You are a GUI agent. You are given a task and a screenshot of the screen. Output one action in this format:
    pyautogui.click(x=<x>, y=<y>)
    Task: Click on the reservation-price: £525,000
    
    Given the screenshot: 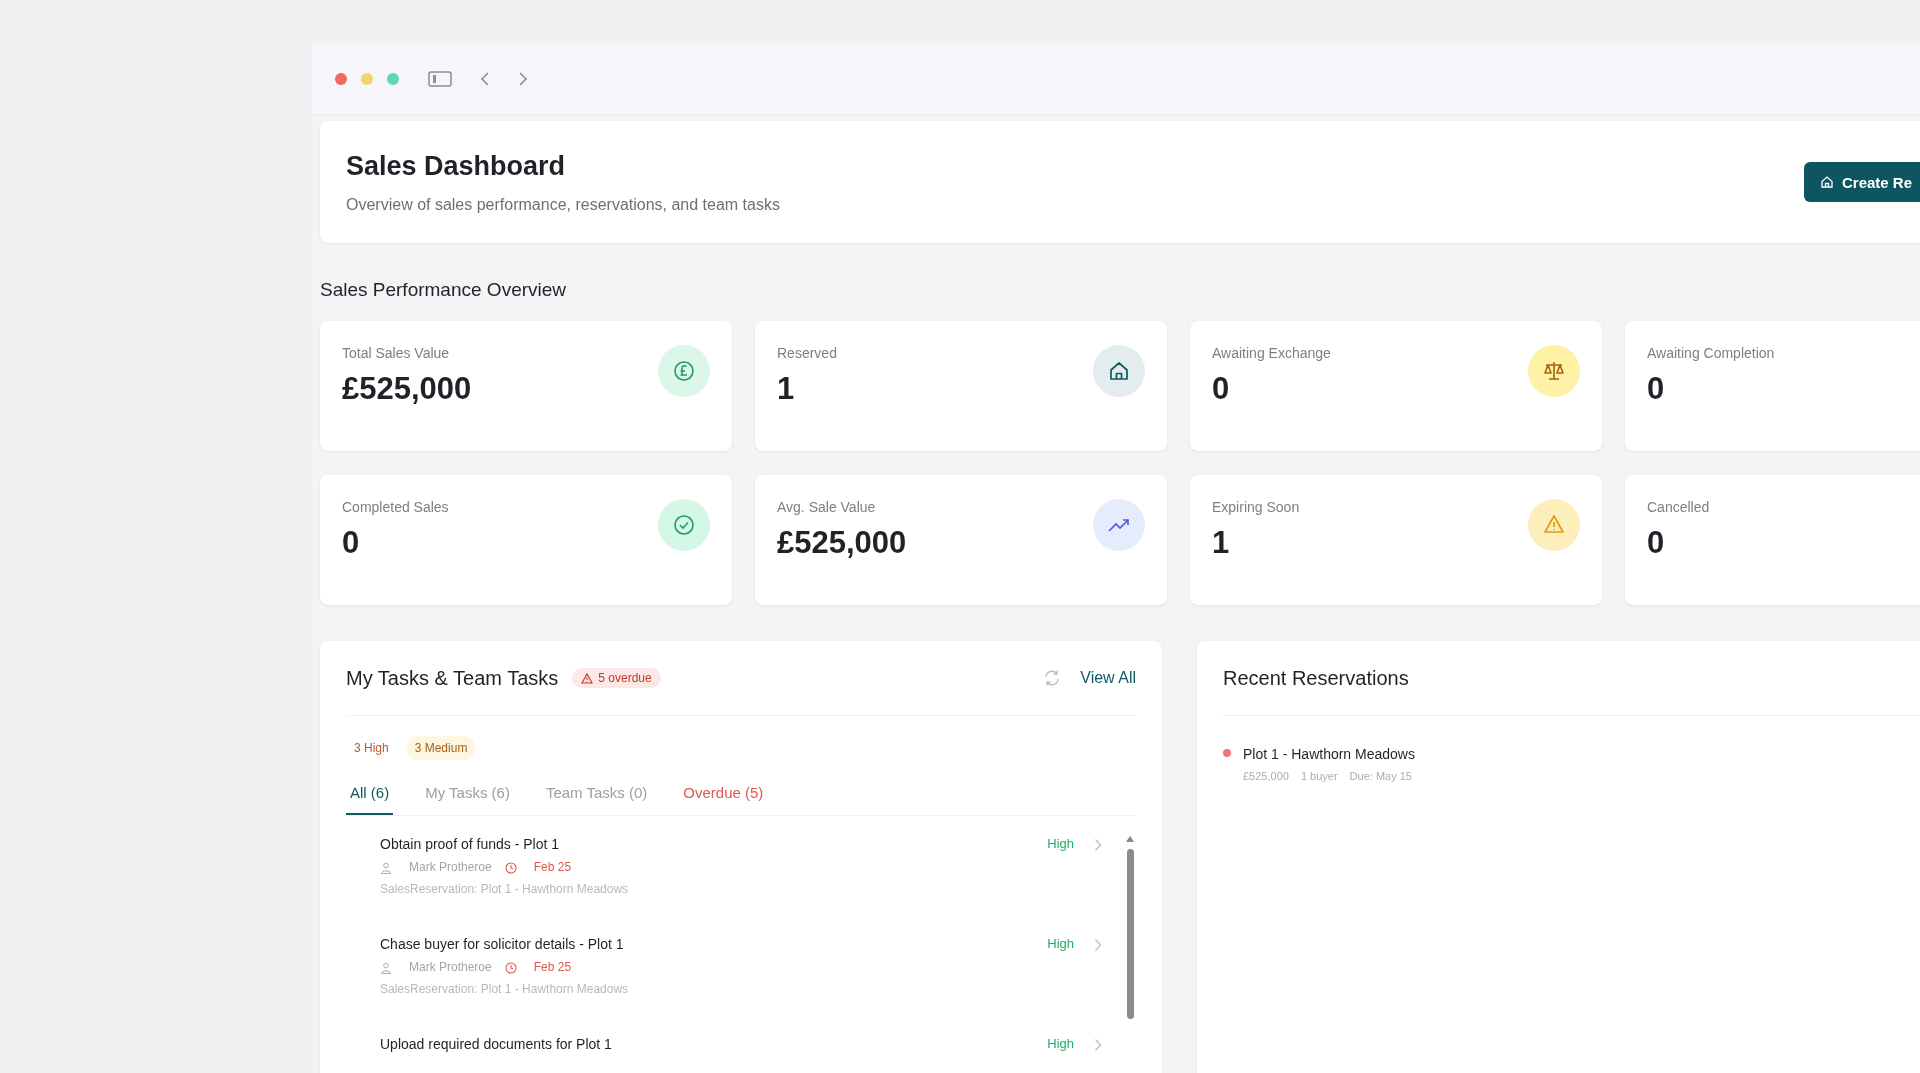 What is the action you would take?
    pyautogui.click(x=1266, y=776)
    